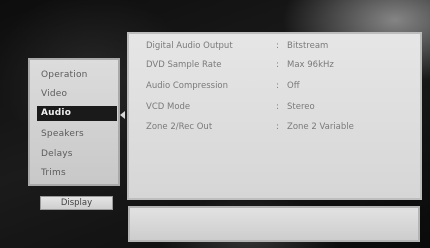 Image resolution: width=430 pixels, height=248 pixels. I want to click on menu-item-speakers: Speakers, so click(76, 134).